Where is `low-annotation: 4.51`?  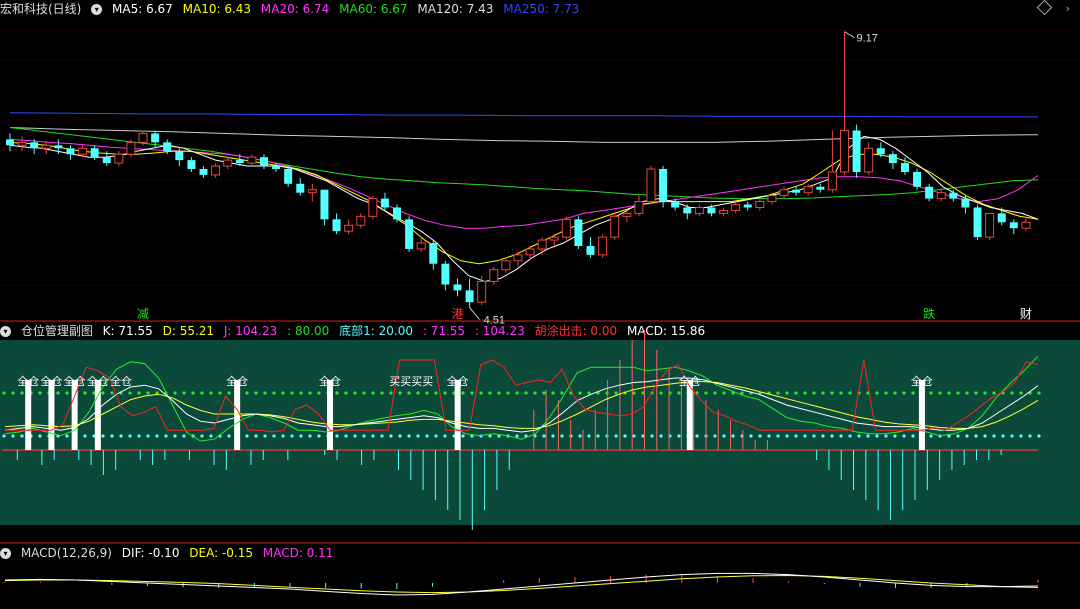
low-annotation: 4.51 is located at coordinates (494, 321).